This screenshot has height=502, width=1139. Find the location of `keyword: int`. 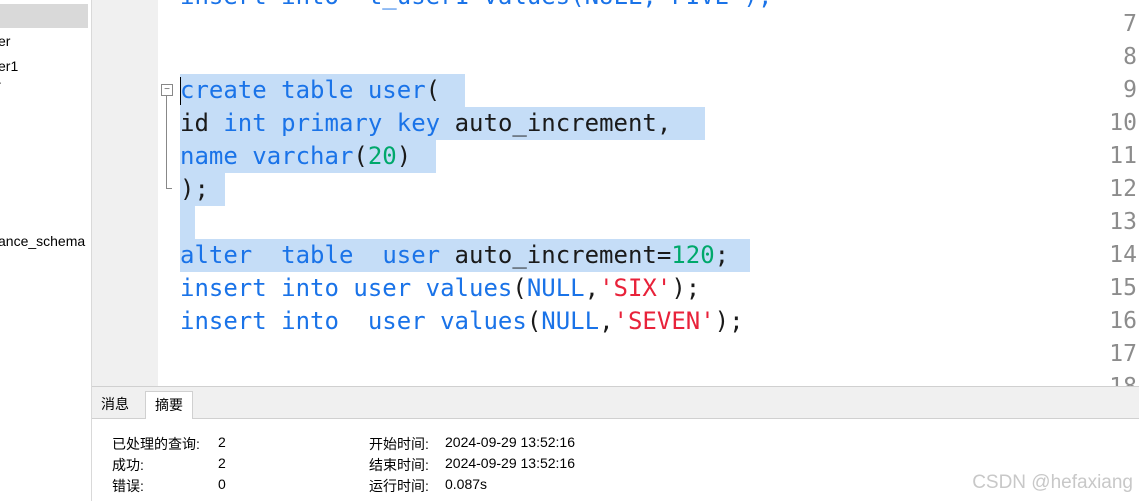

keyword: int is located at coordinates (245, 123).